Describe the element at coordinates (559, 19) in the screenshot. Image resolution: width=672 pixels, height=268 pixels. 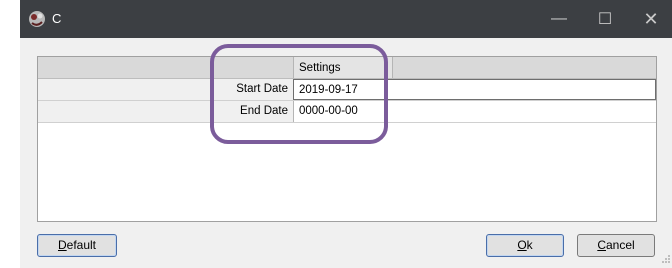
I see `minimize-button: —` at that location.